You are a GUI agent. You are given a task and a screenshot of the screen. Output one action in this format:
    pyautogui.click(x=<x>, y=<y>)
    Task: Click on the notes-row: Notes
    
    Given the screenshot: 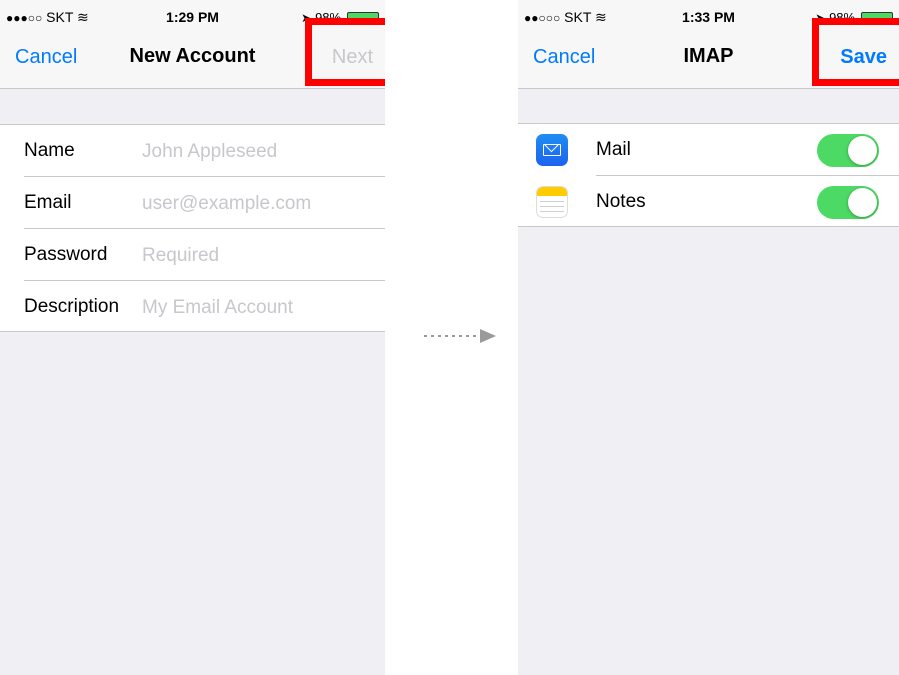 What is the action you would take?
    pyautogui.click(x=708, y=202)
    